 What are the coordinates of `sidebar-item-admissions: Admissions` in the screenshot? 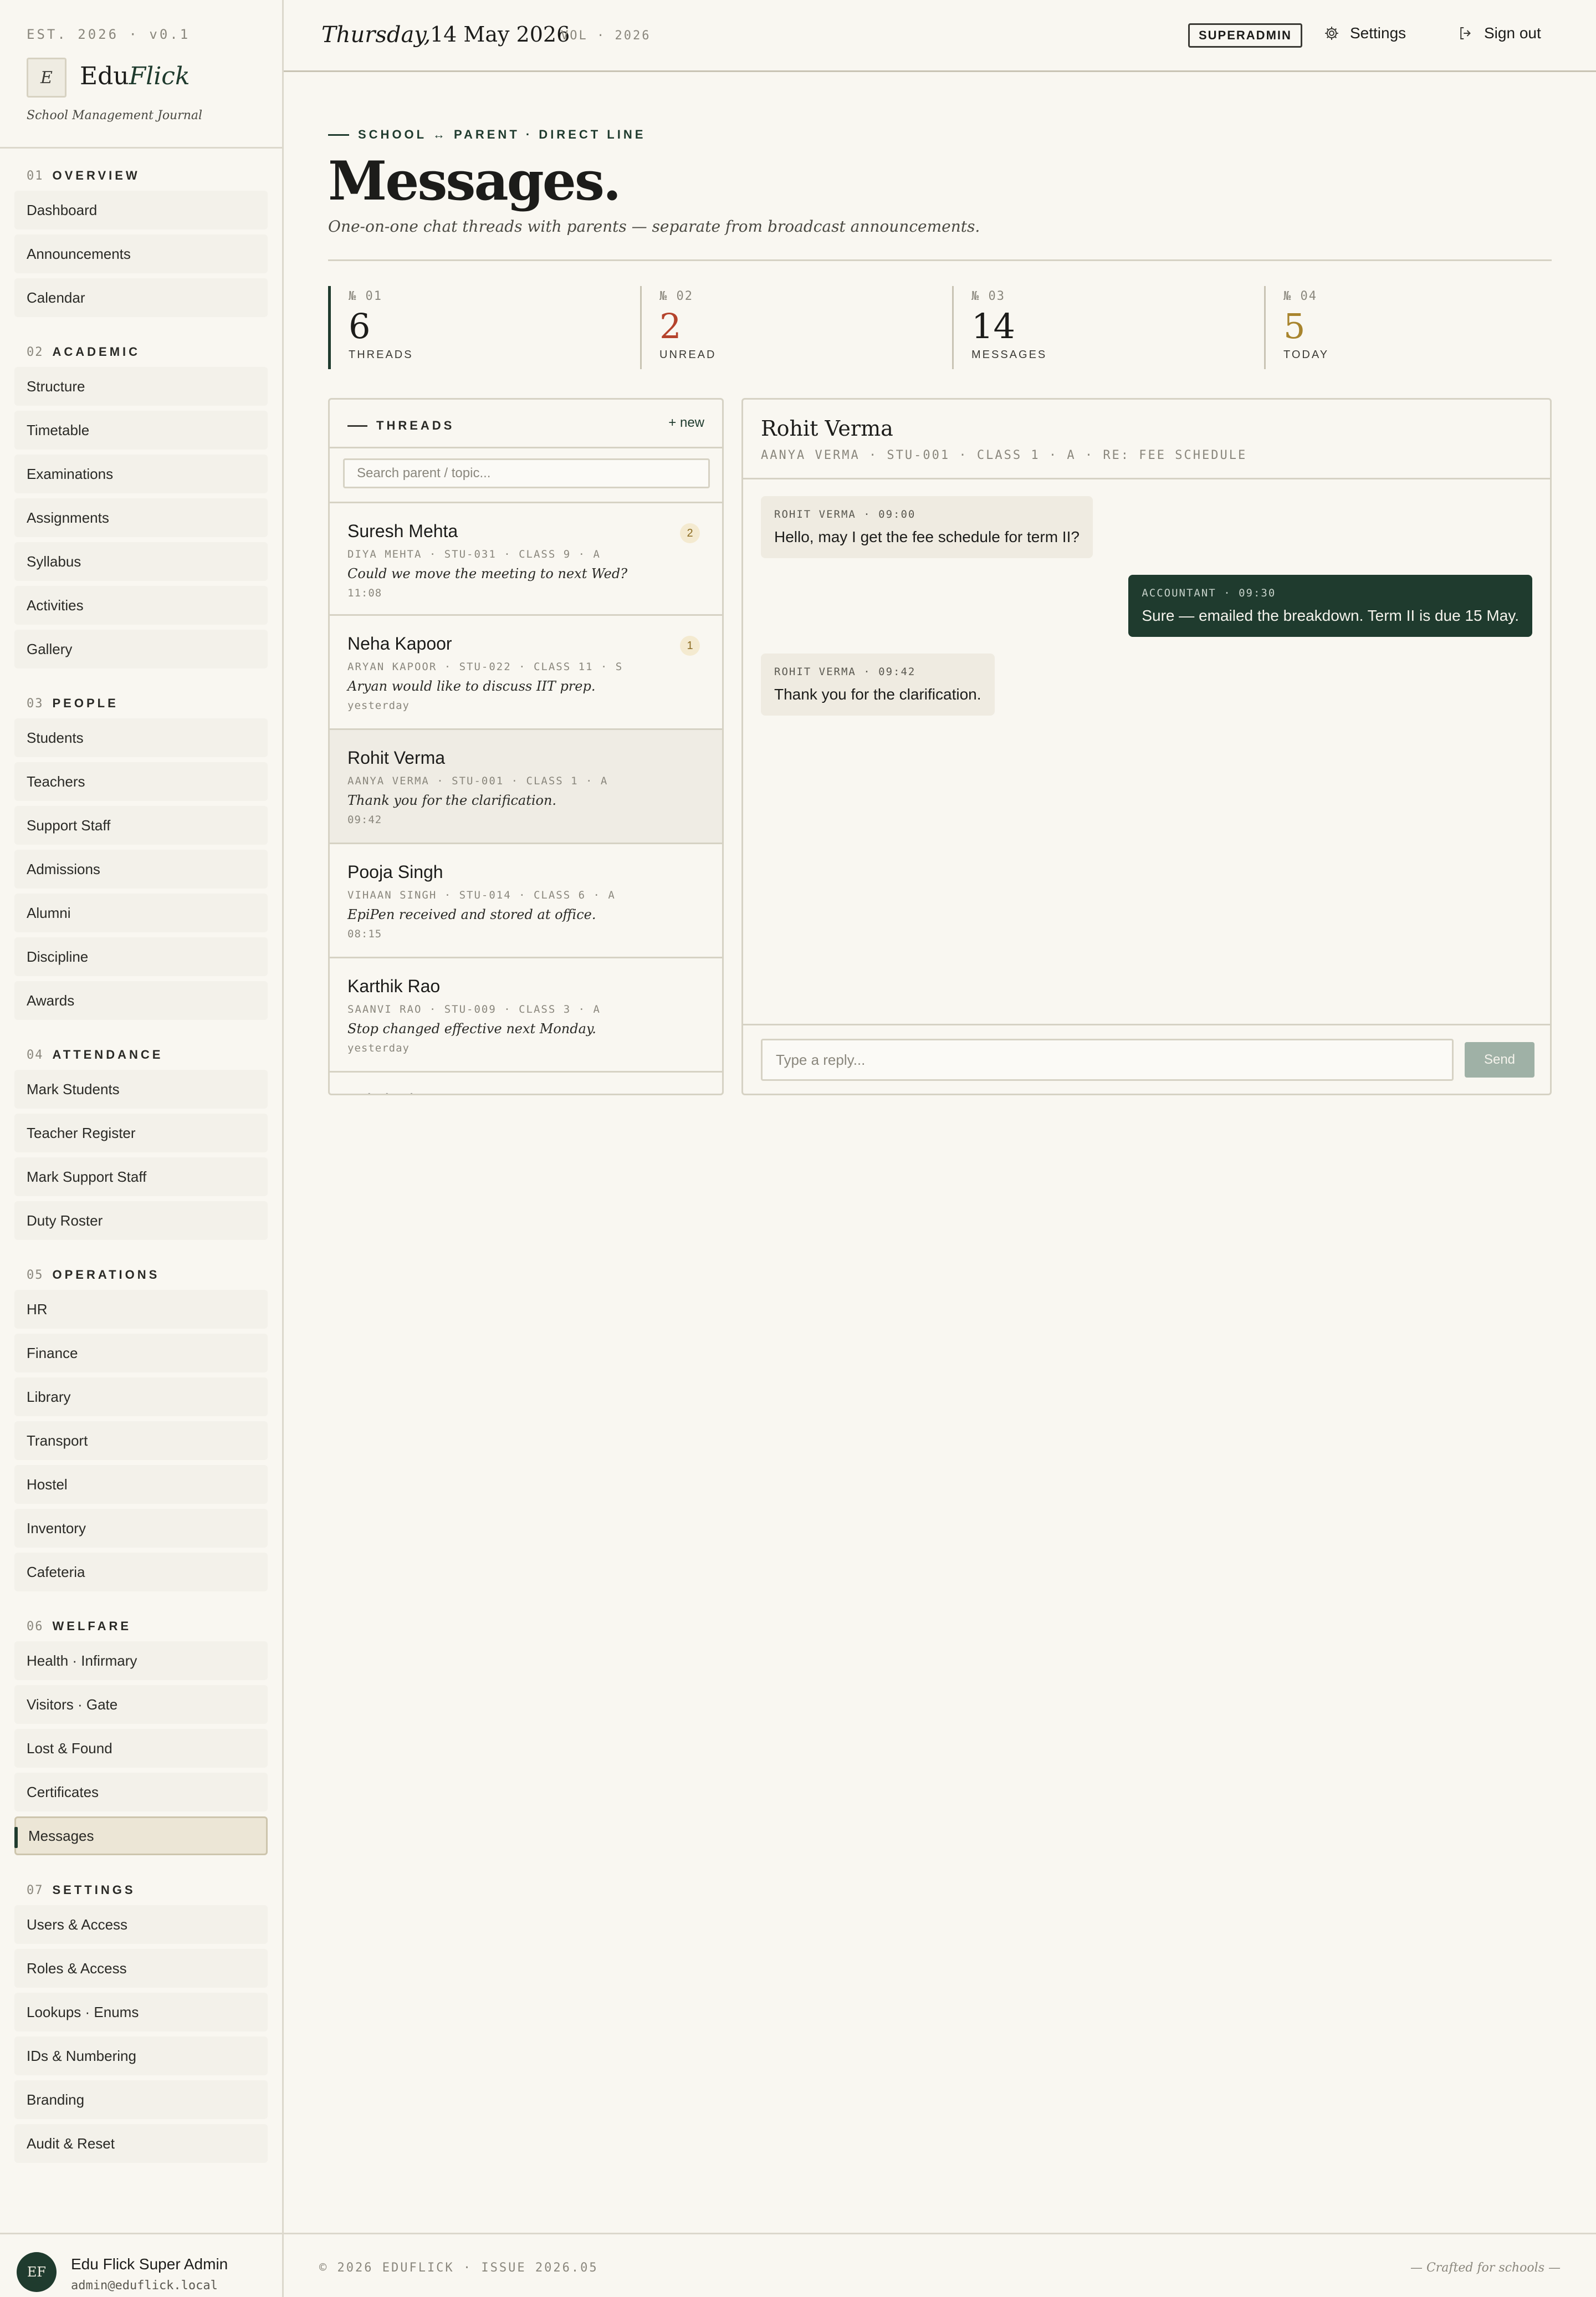 It's located at (141, 870).